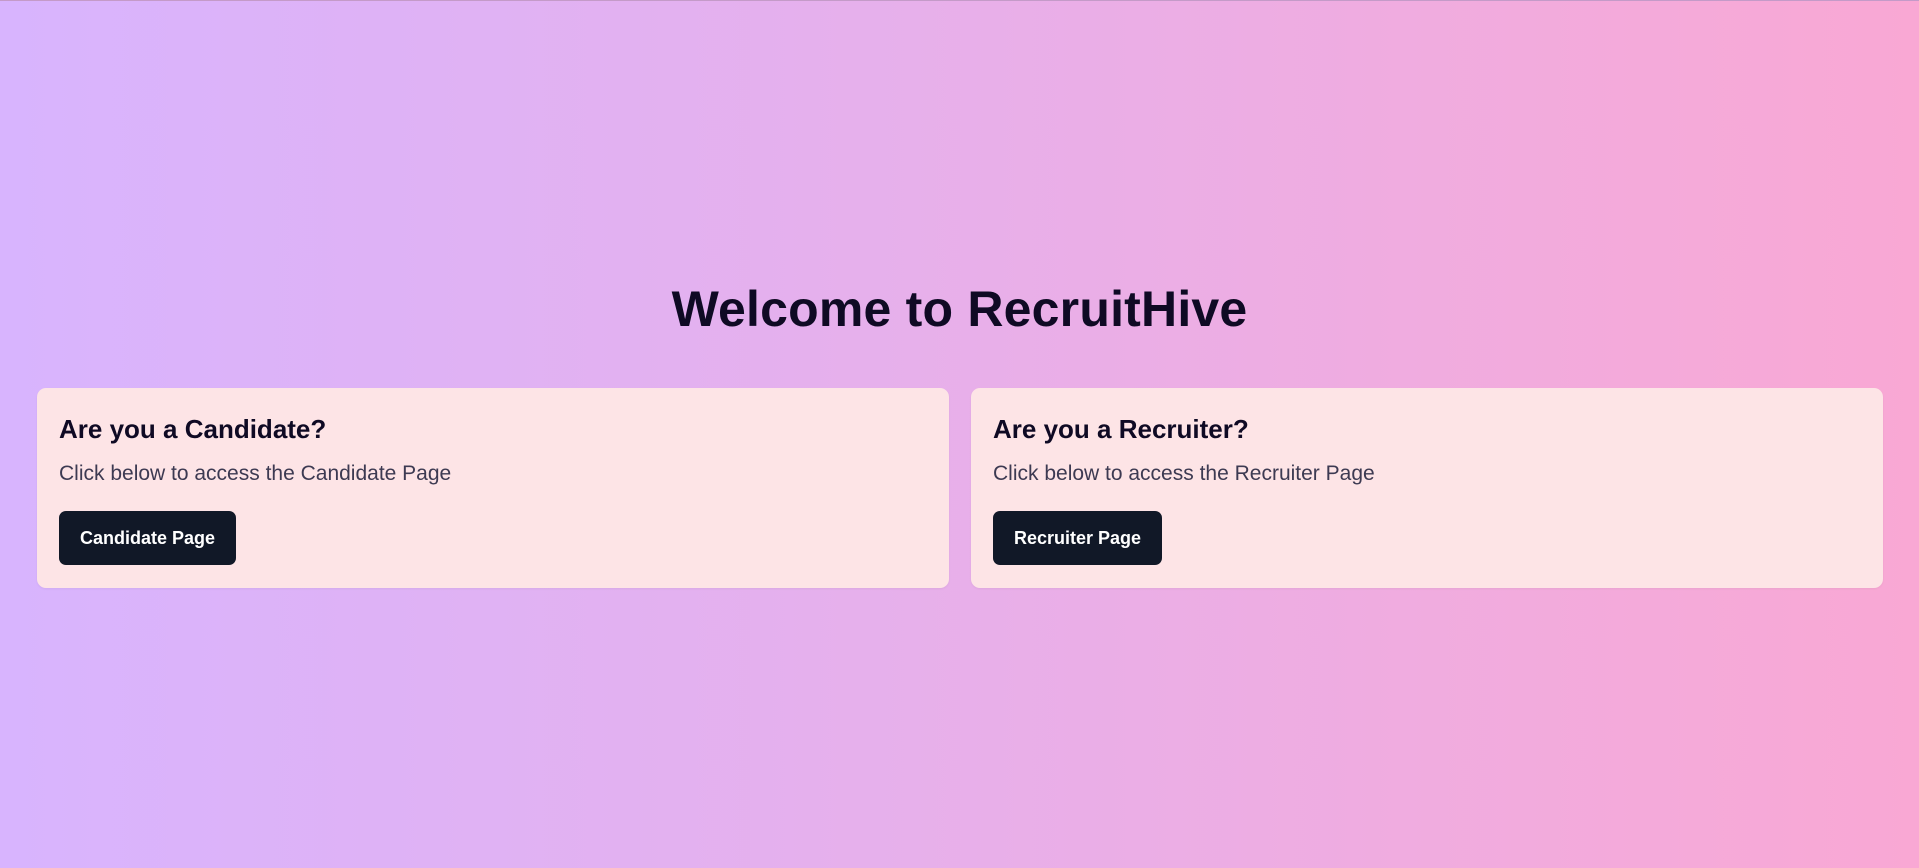 The height and width of the screenshot is (868, 1919). Describe the element at coordinates (1078, 538) in the screenshot. I see `recruiter-page-button: Recruiter Page` at that location.